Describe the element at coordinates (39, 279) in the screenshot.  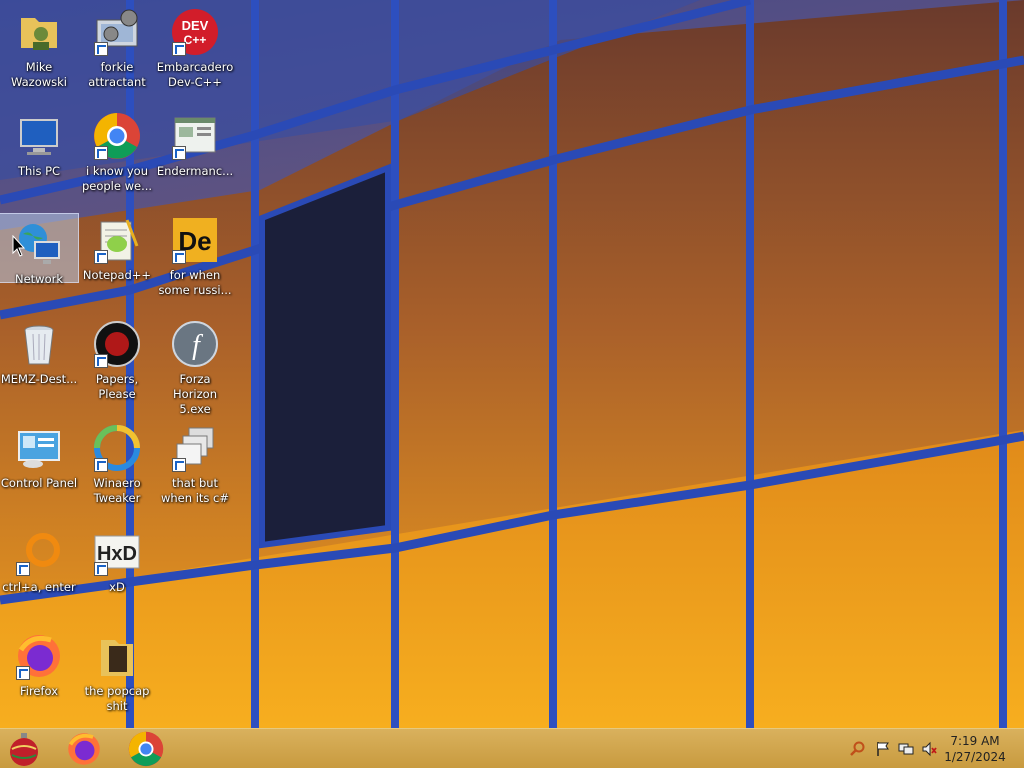
I see `icon-label: Network` at that location.